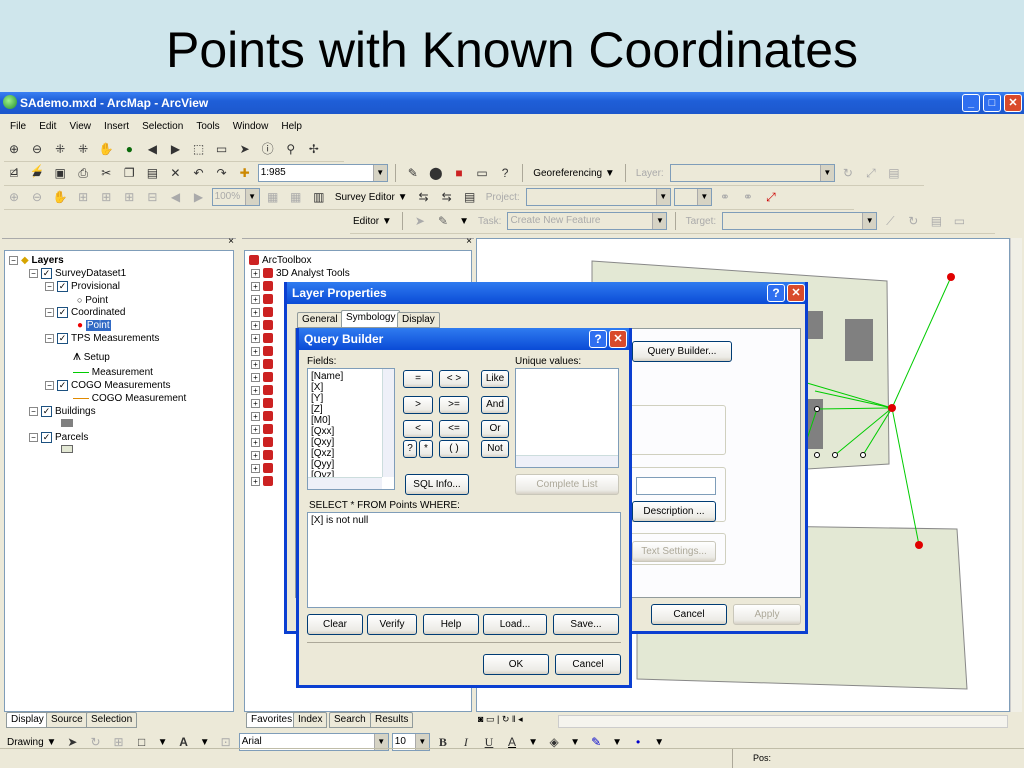 The width and height of the screenshot is (1024, 768). I want to click on survey-compute-icon: ⇆, so click(447, 197).